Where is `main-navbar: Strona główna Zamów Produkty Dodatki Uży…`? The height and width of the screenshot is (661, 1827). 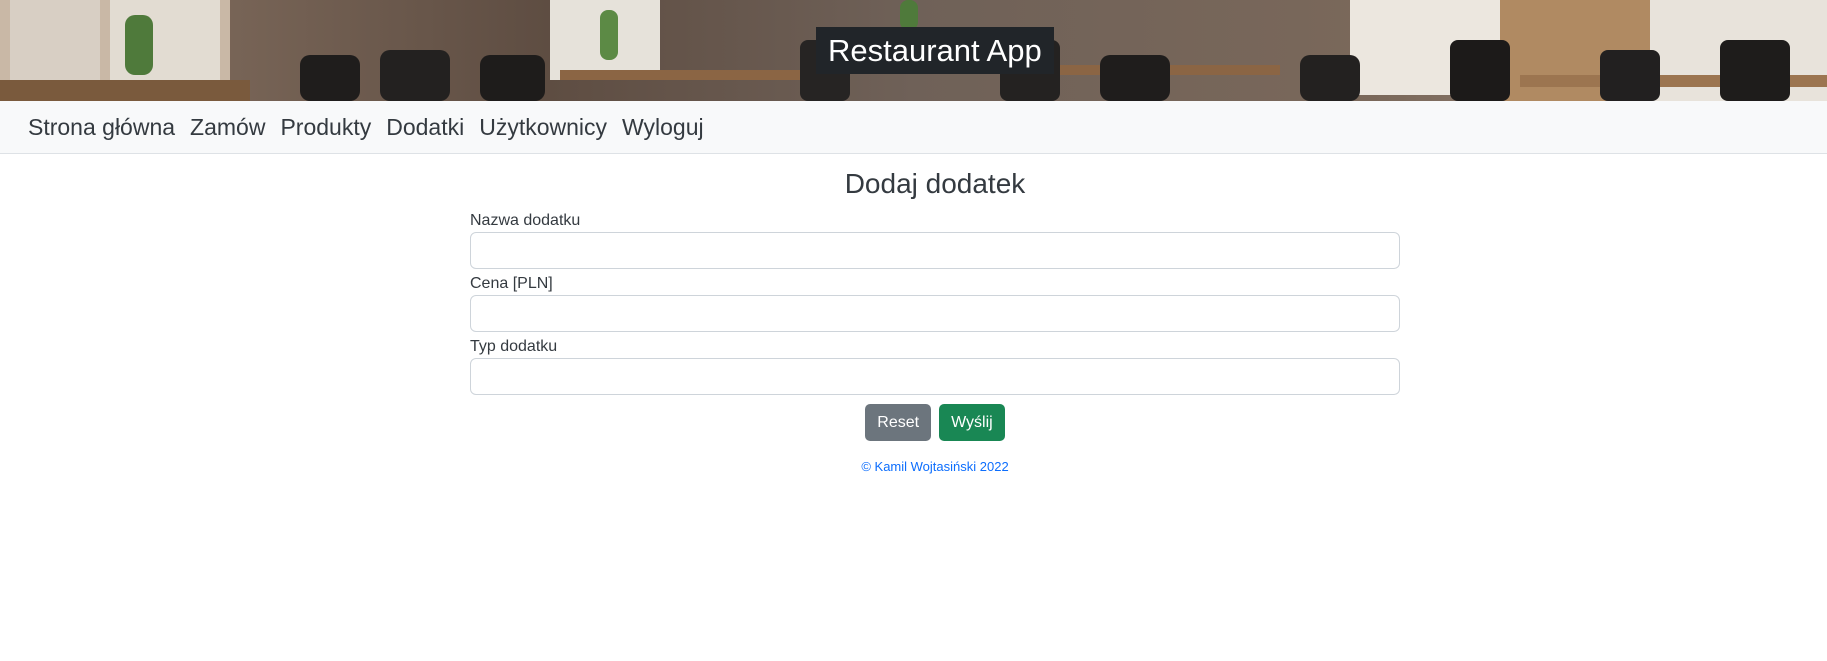 main-navbar: Strona główna Zamów Produkty Dodatki Uży… is located at coordinates (913, 127).